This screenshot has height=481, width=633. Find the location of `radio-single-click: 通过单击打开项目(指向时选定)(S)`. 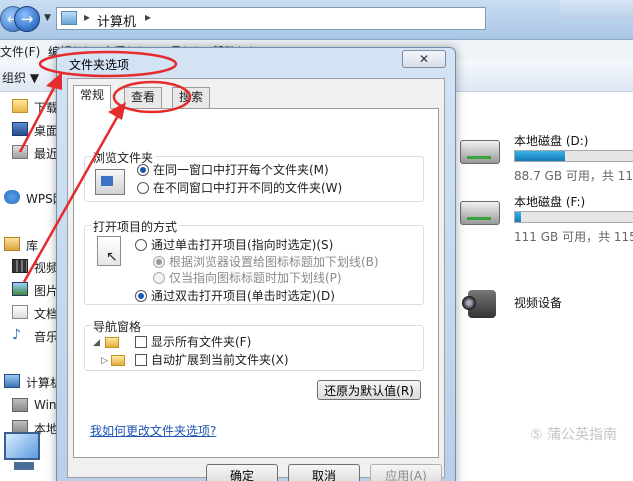

radio-single-click: 通过单击打开项目(指向时选定)(S) is located at coordinates (234, 246).